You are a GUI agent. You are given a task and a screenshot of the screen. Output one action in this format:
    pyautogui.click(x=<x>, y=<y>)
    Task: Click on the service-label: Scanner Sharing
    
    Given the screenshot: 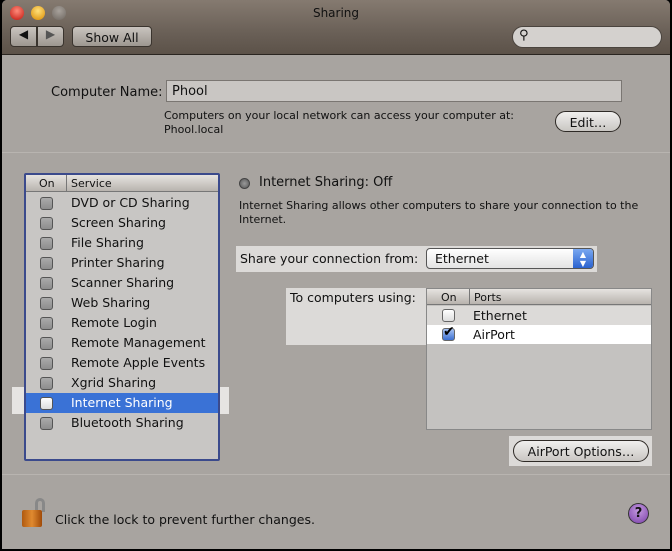 What is the action you would take?
    pyautogui.click(x=123, y=282)
    